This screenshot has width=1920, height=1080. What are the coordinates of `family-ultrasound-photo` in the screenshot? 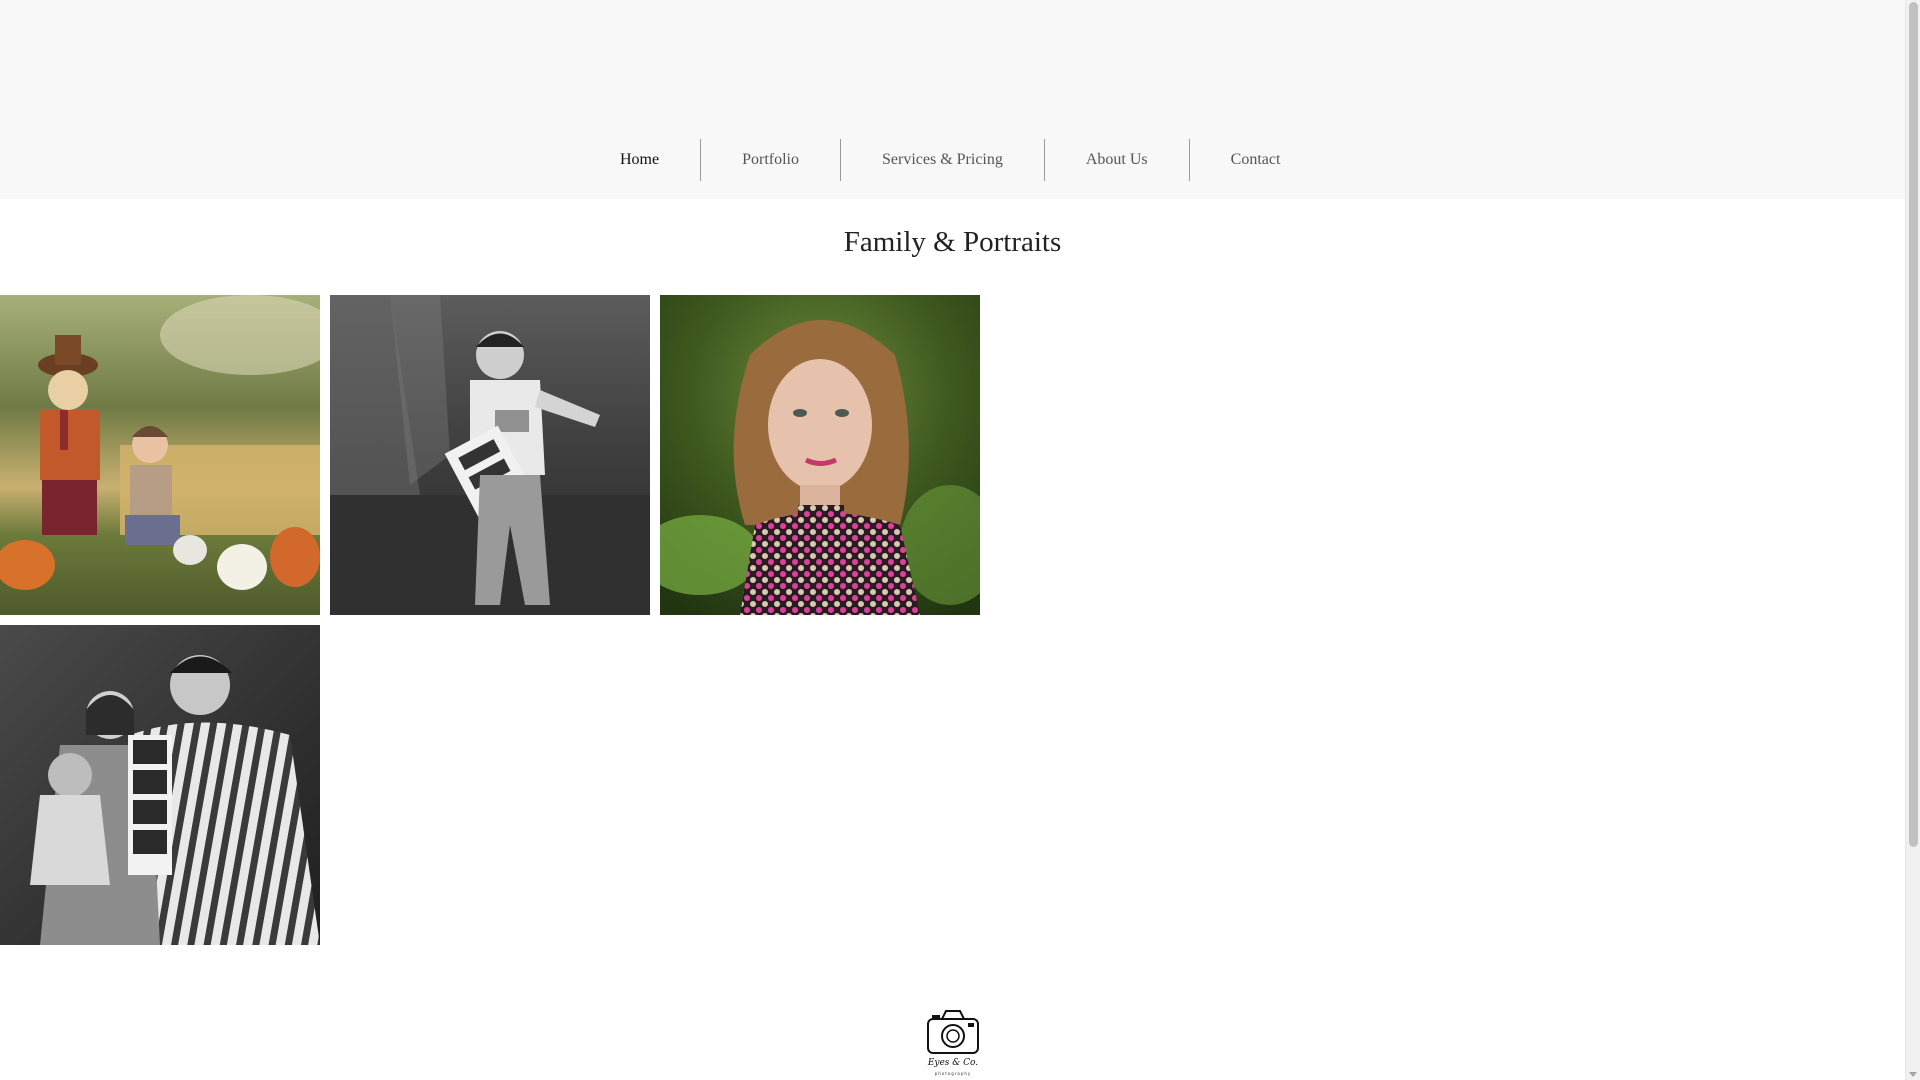 It's located at (160, 785).